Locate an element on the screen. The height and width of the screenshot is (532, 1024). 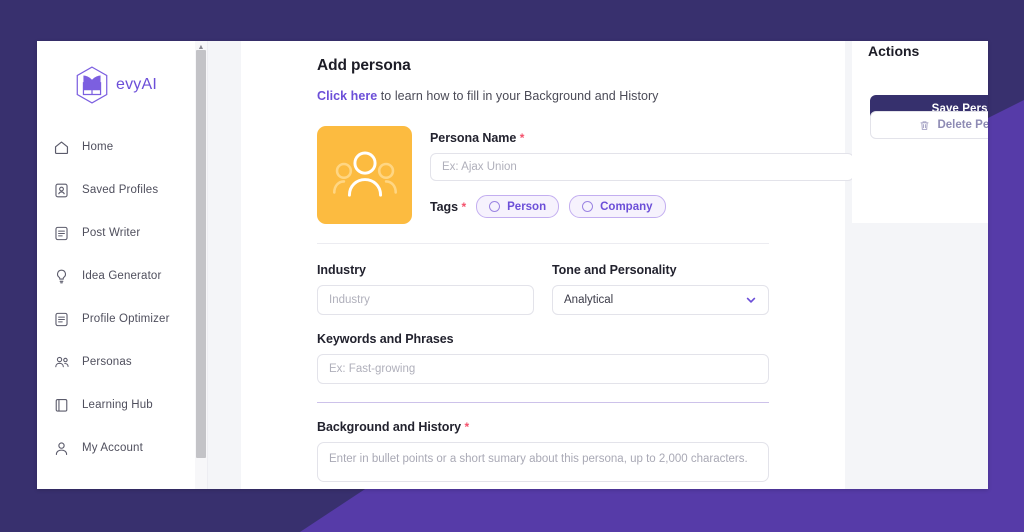
section-divider-strong is located at coordinates (543, 403).